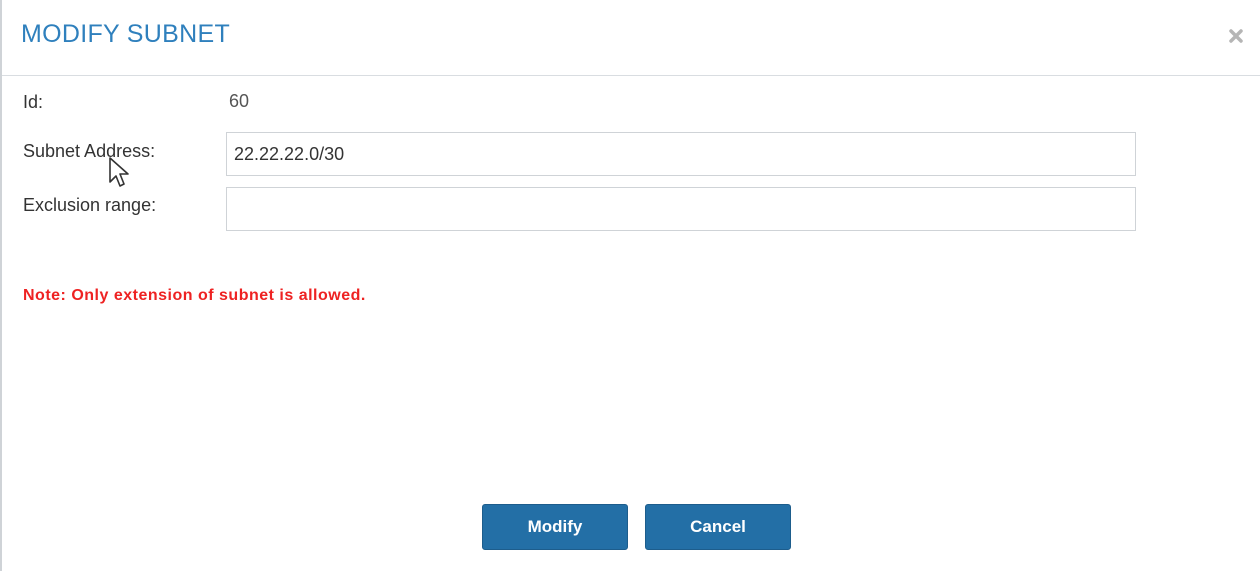 This screenshot has width=1260, height=571. What do you see at coordinates (239, 101) in the screenshot?
I see `id-value: 60` at bounding box center [239, 101].